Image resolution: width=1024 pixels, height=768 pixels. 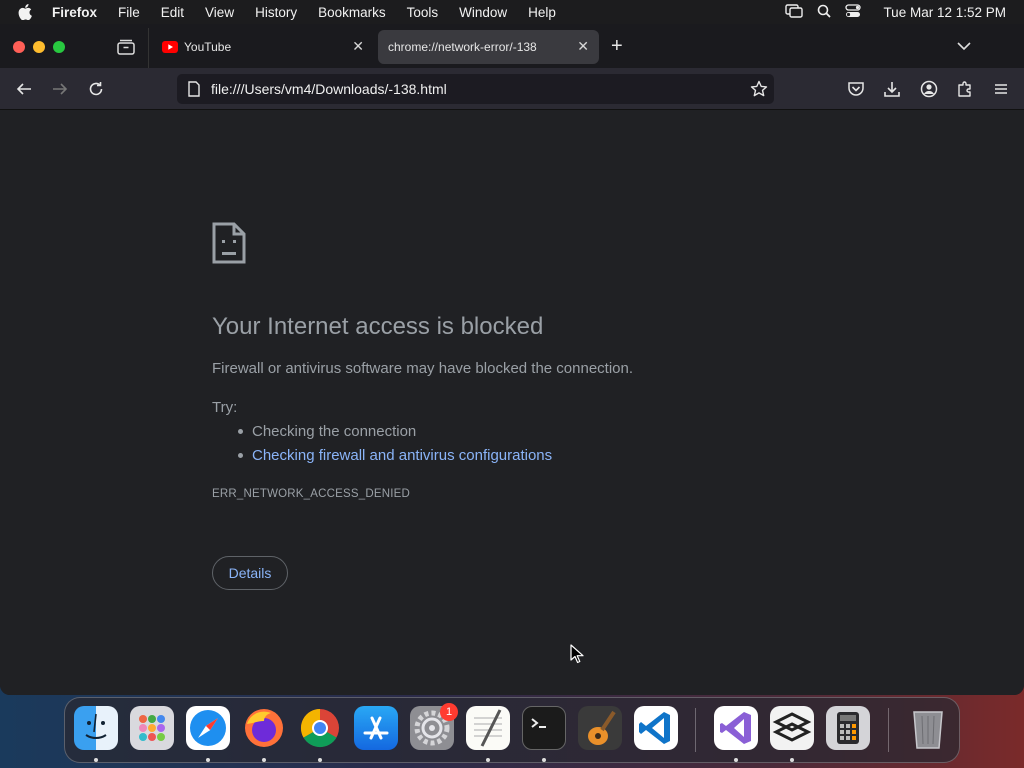 I want to click on sublime-merge-icon, so click(x=792, y=728).